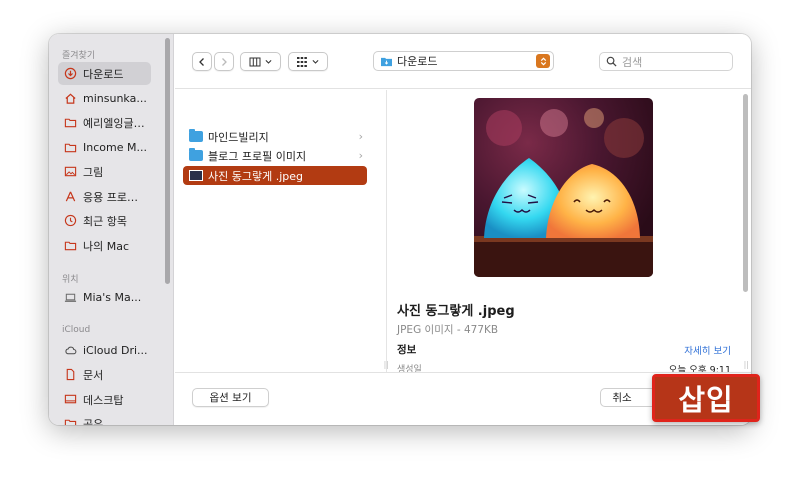  I want to click on sidebar-item-documents: 문서, so click(104, 374).